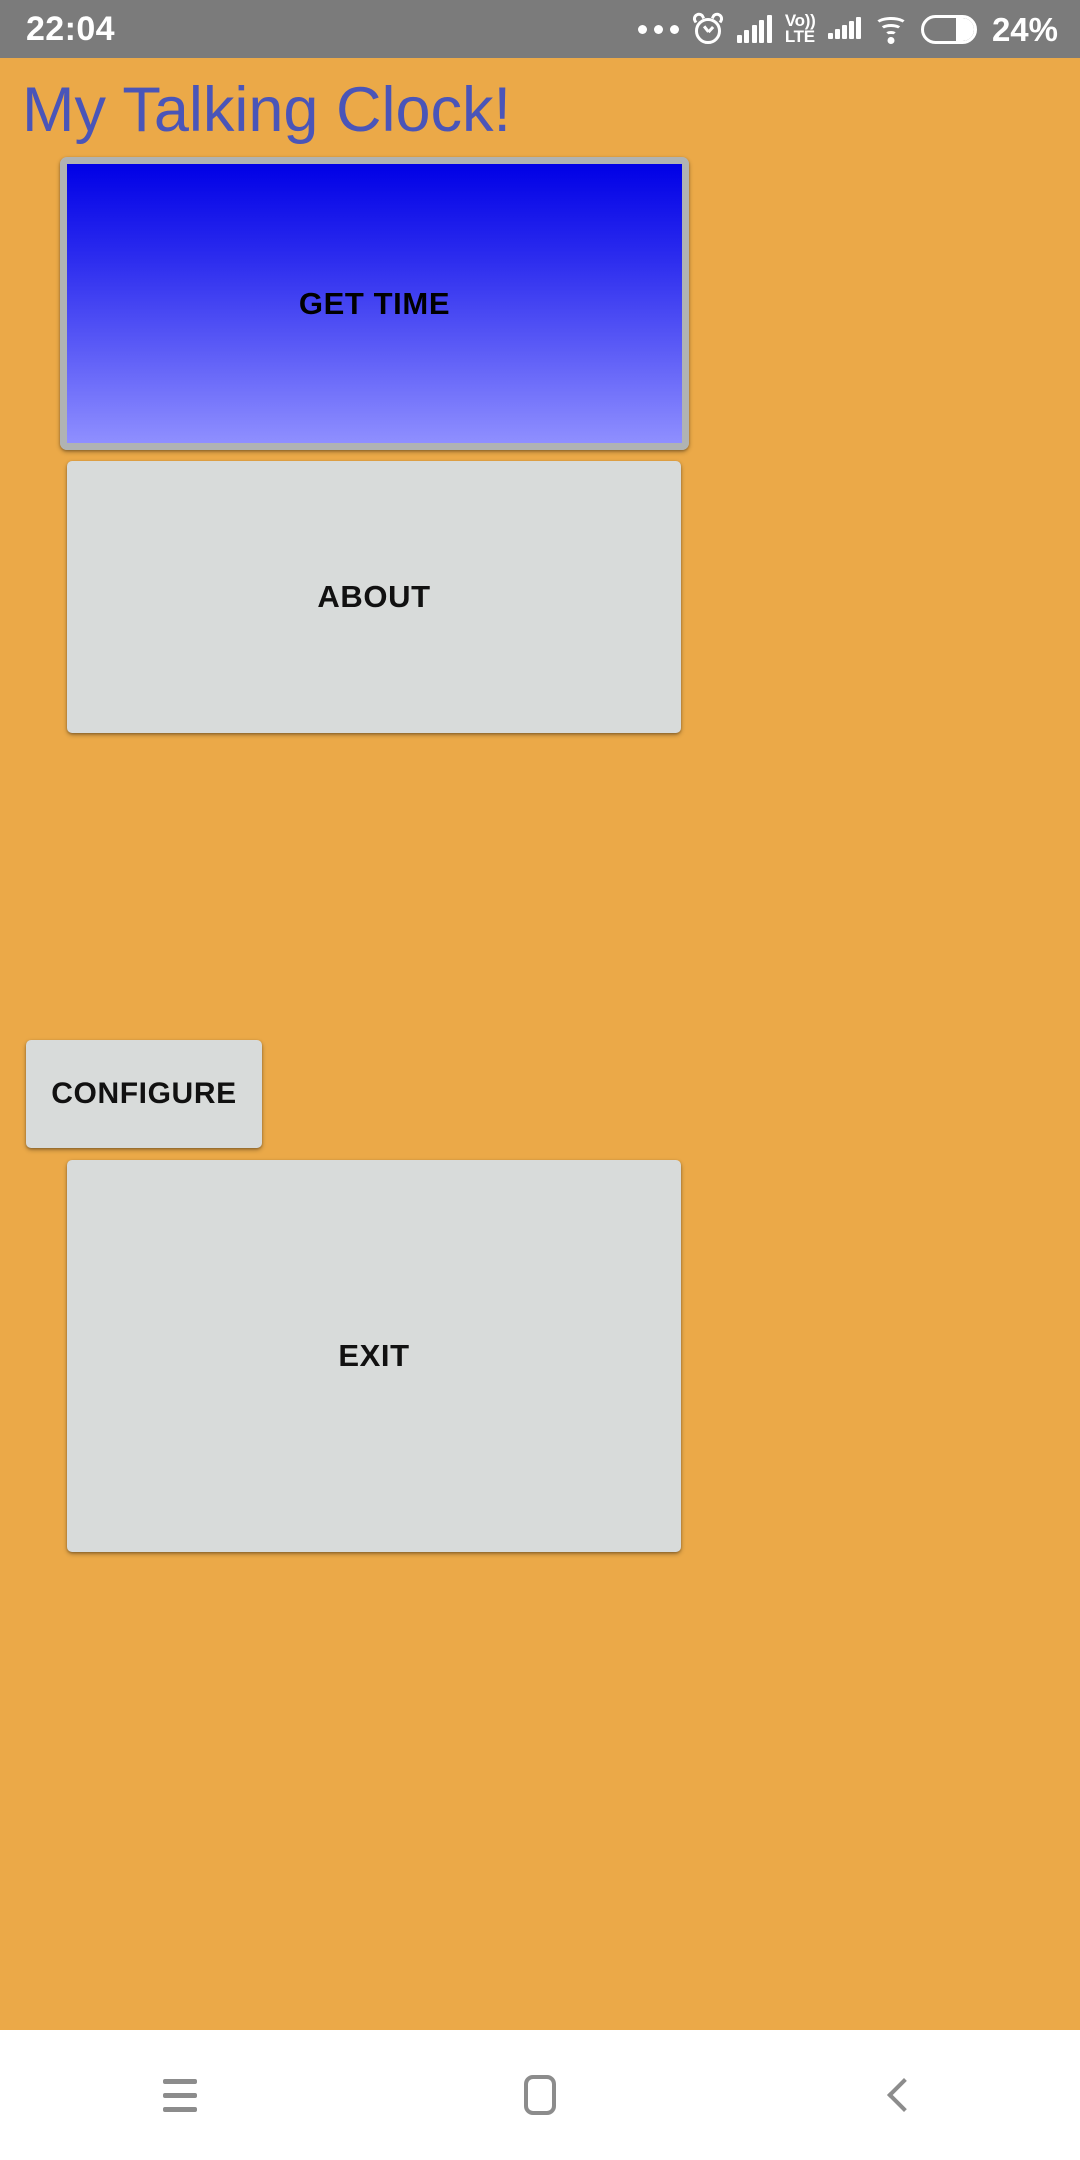  I want to click on nav-recents-button, so click(180, 2095).